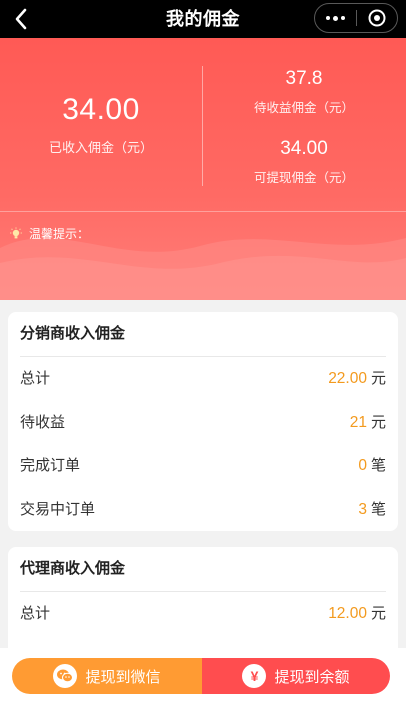 The image size is (406, 704). I want to click on pending-commission: 37.8 待收益佣金（元）, so click(304, 92).